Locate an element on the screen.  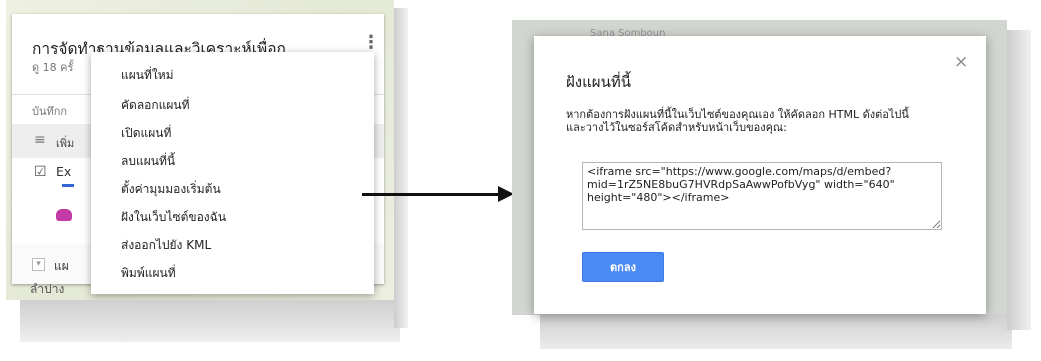
menu-item-copy-map: คัดลอกแผนที่ is located at coordinates (155, 105).